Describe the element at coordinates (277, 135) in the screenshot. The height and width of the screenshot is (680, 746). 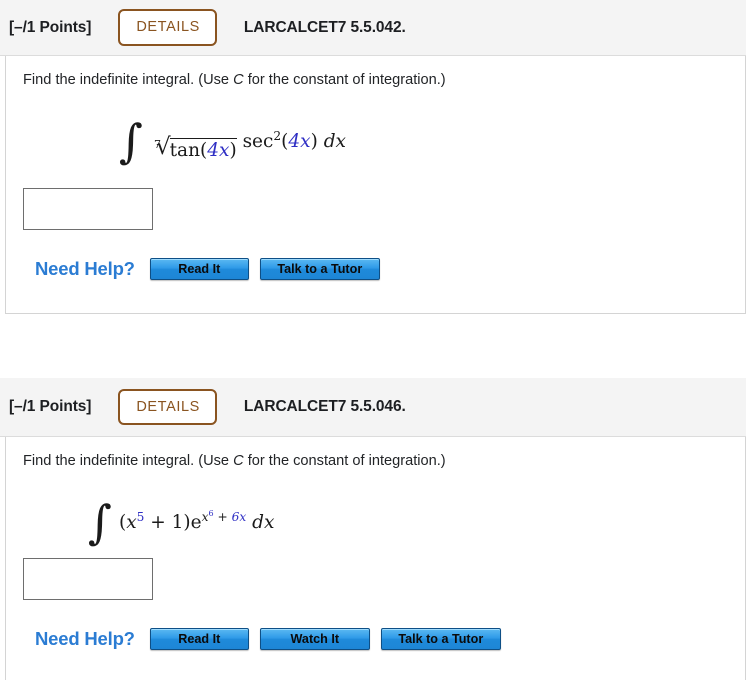
I see `sec-exponent: 2` at that location.